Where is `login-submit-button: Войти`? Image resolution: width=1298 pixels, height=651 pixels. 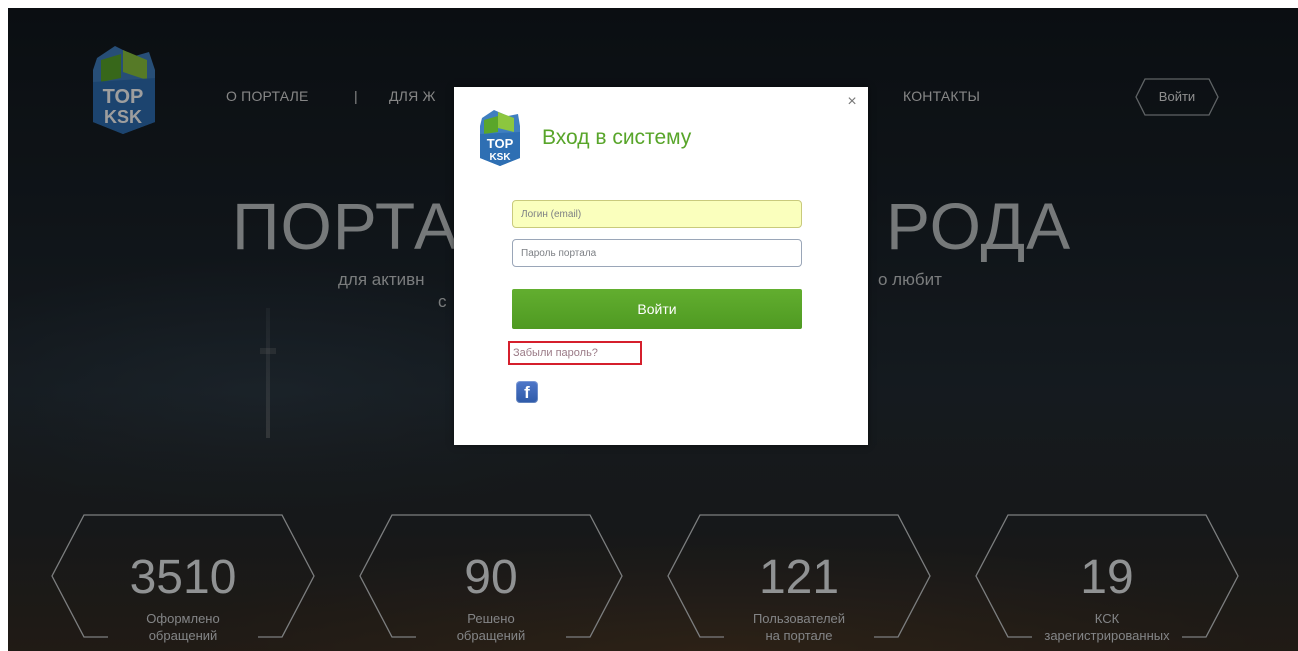 login-submit-button: Войти is located at coordinates (657, 309).